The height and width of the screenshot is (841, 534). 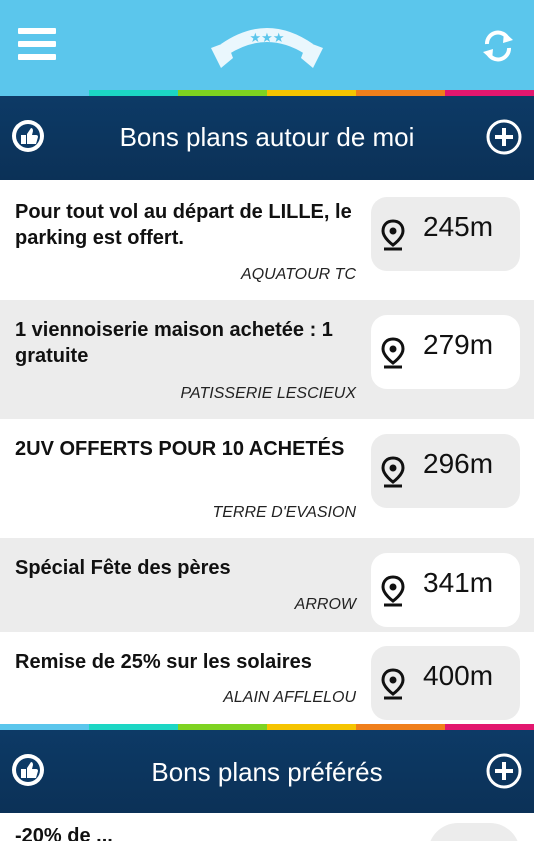 What do you see at coordinates (458, 582) in the screenshot?
I see `distance-value: 341m` at bounding box center [458, 582].